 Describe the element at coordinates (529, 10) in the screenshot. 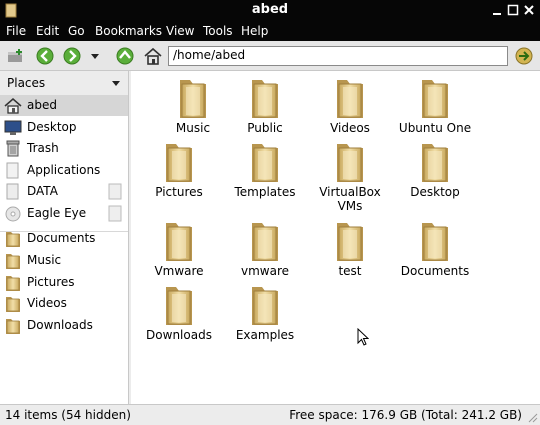

I see `close-icon` at that location.